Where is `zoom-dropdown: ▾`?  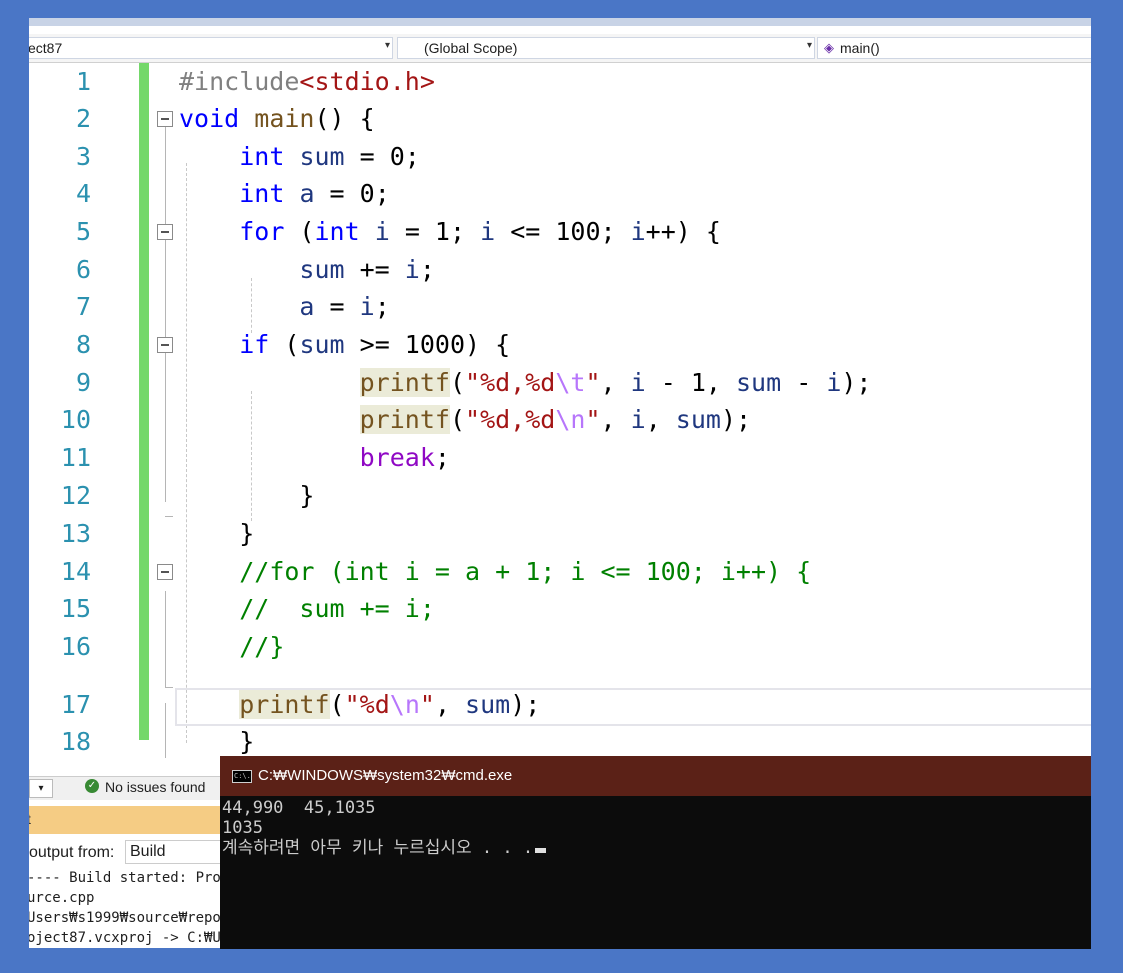
zoom-dropdown: ▾ is located at coordinates (41, 788).